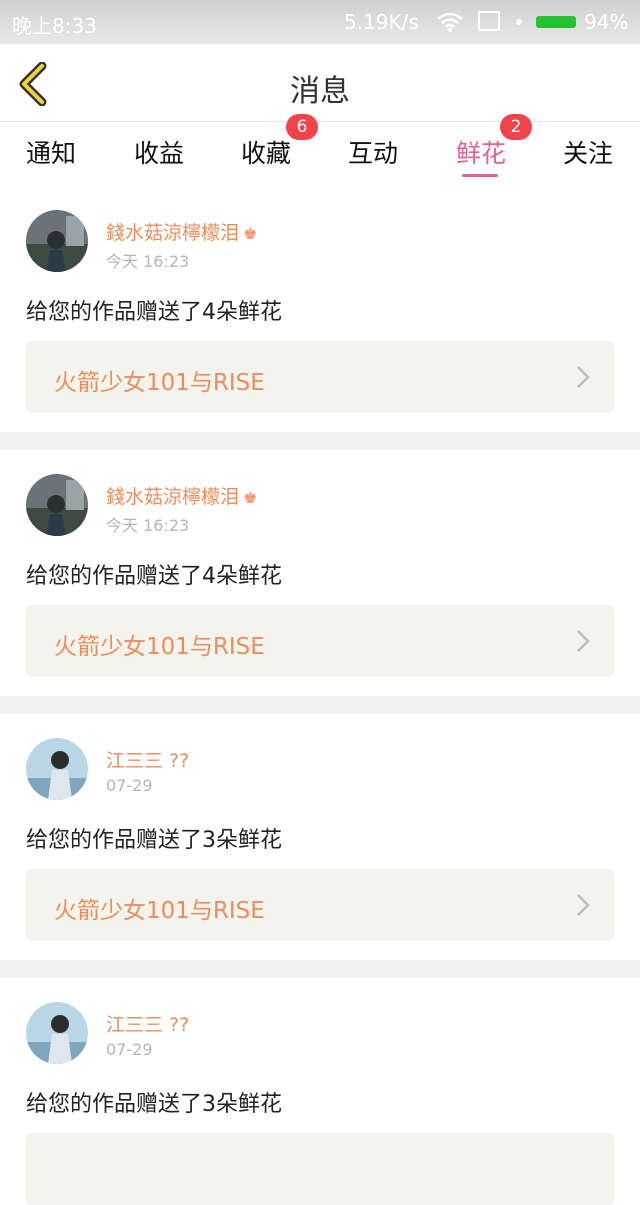  What do you see at coordinates (54, 26) in the screenshot?
I see `status-time: 晚上8:33` at bounding box center [54, 26].